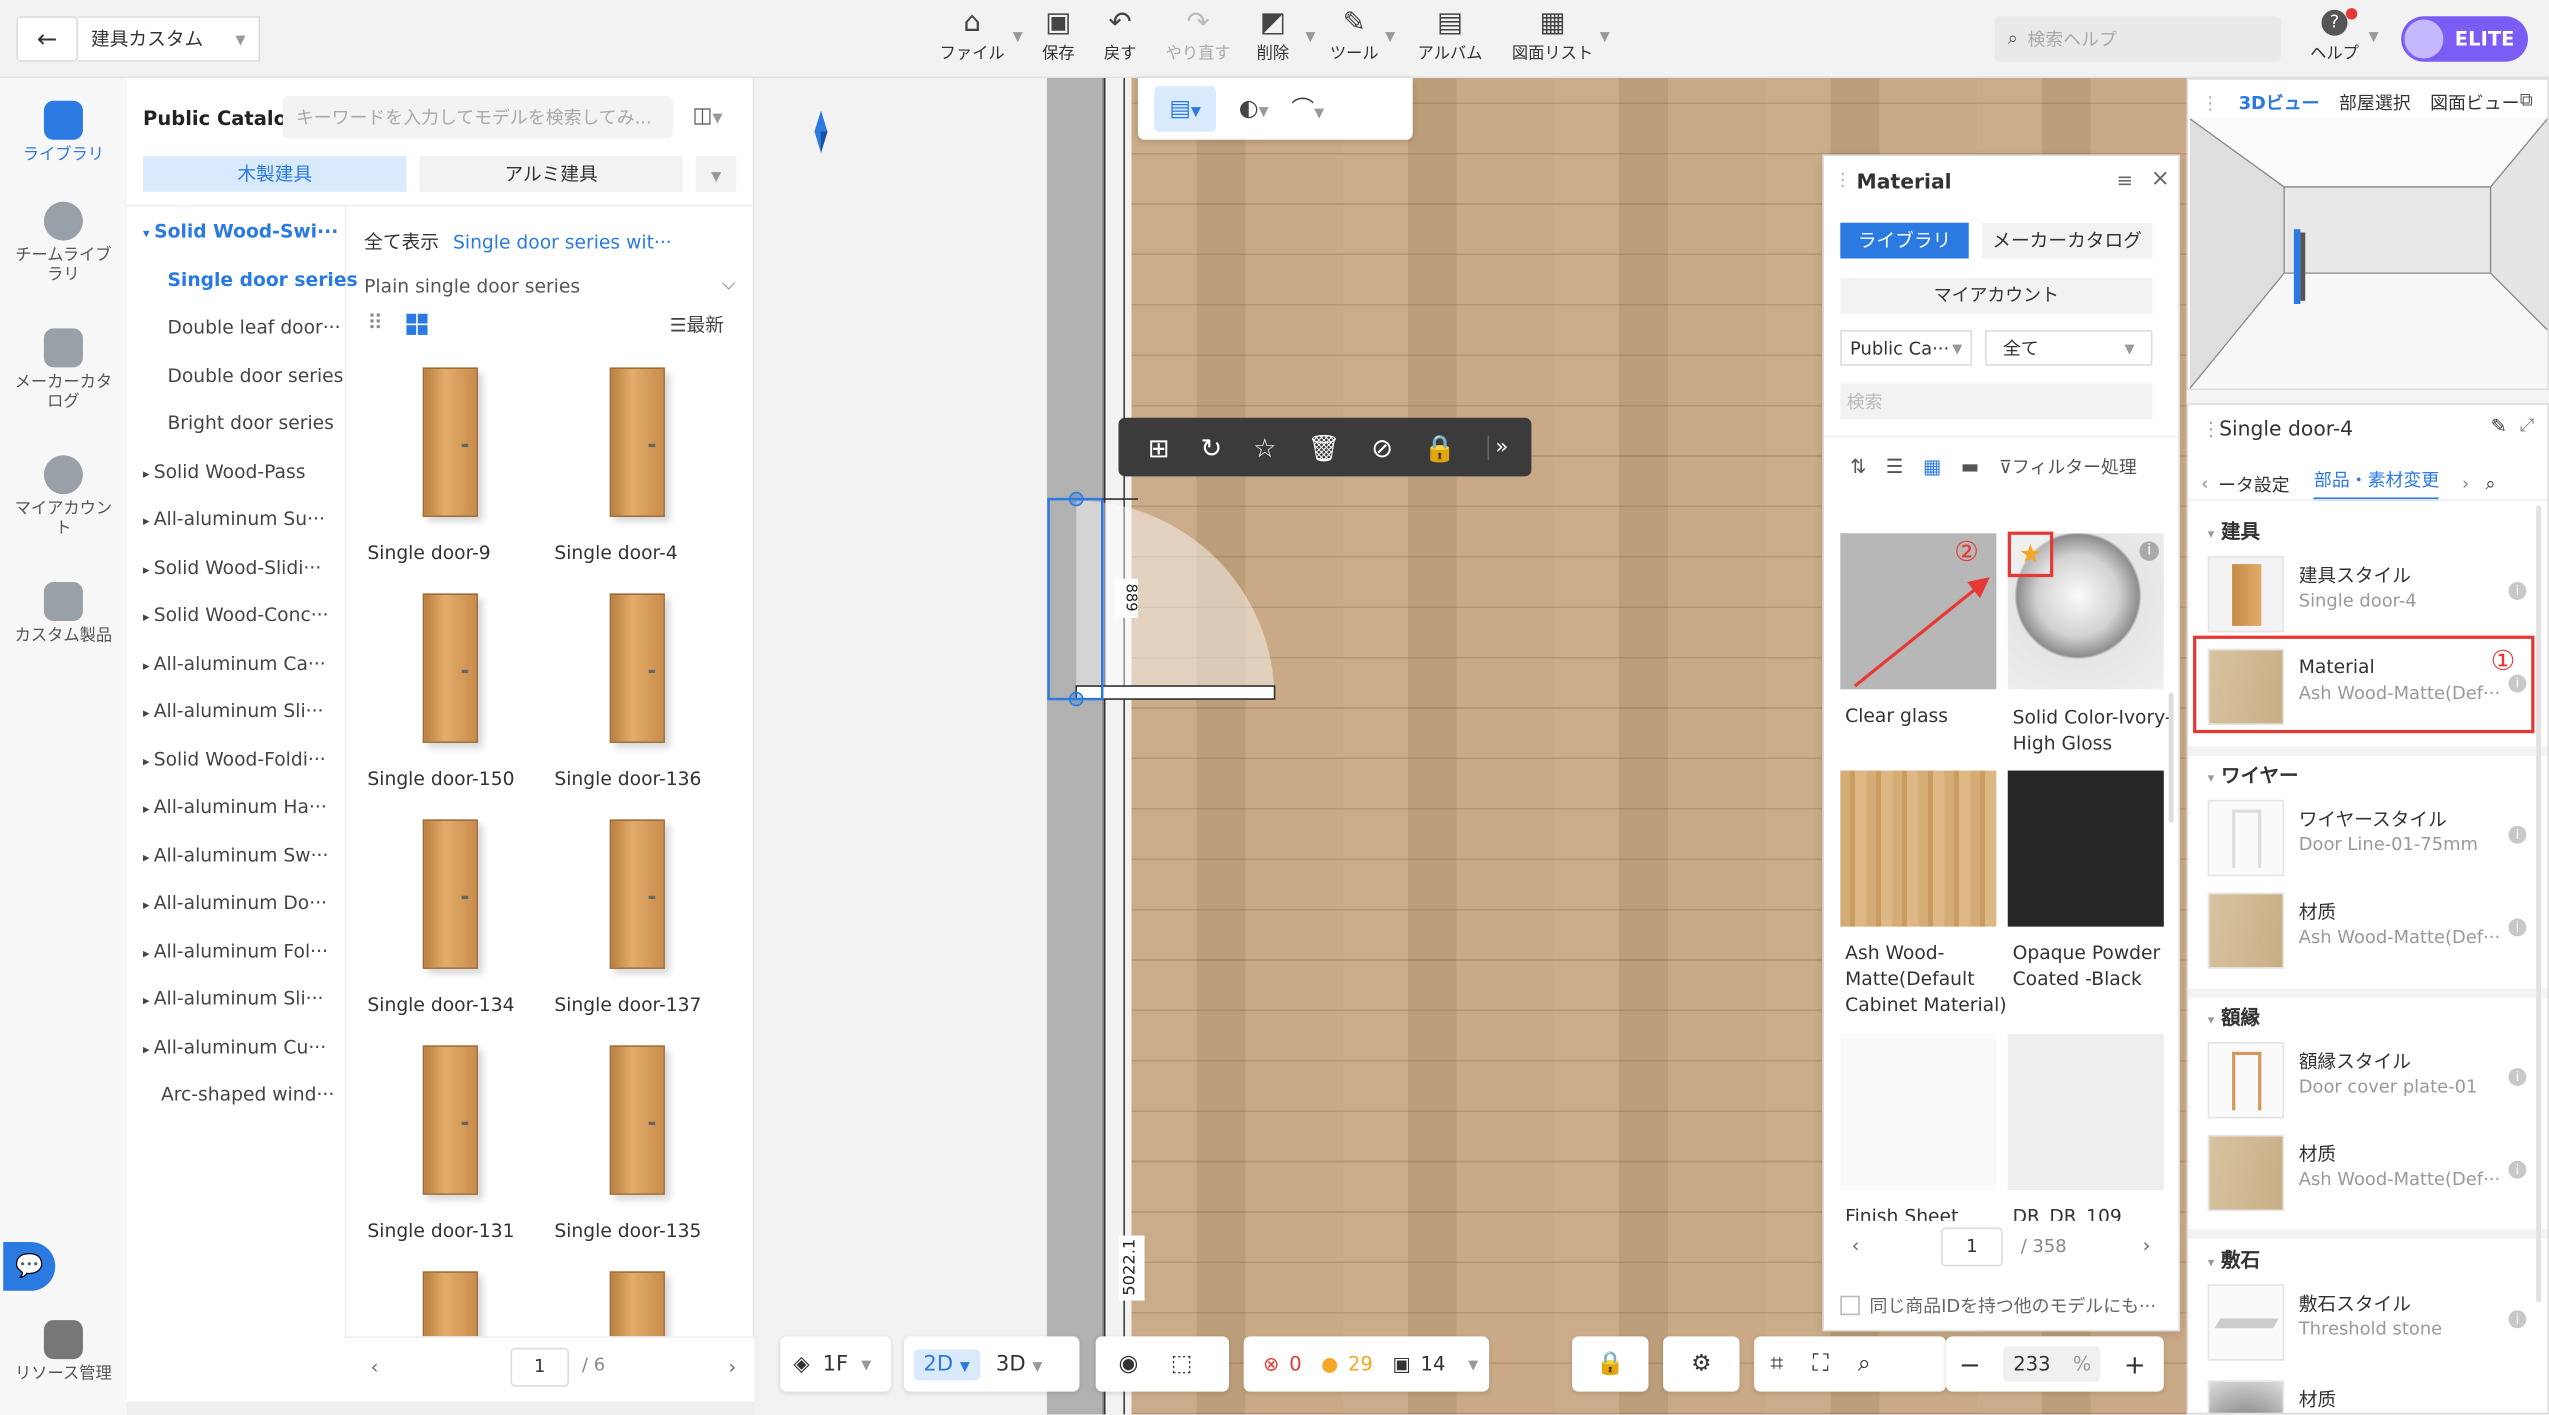  I want to click on section-title-frame: ▾ 額縁, so click(2234, 1017).